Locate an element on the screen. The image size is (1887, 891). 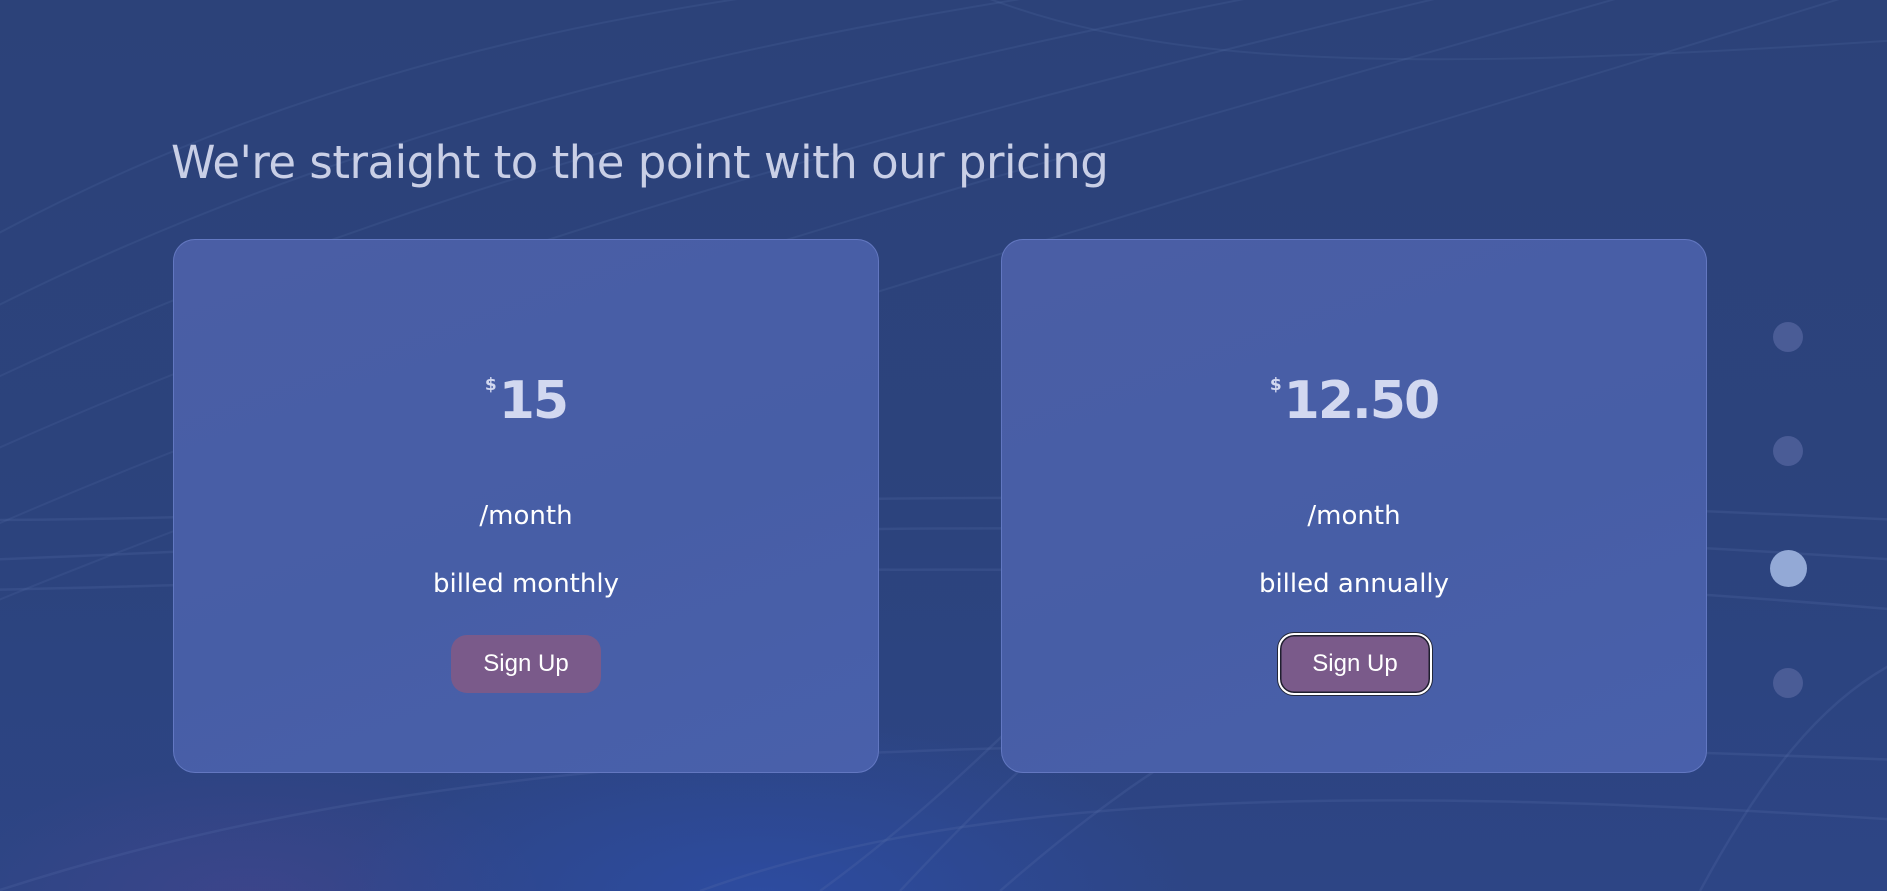
price: $15 is located at coordinates (526, 401).